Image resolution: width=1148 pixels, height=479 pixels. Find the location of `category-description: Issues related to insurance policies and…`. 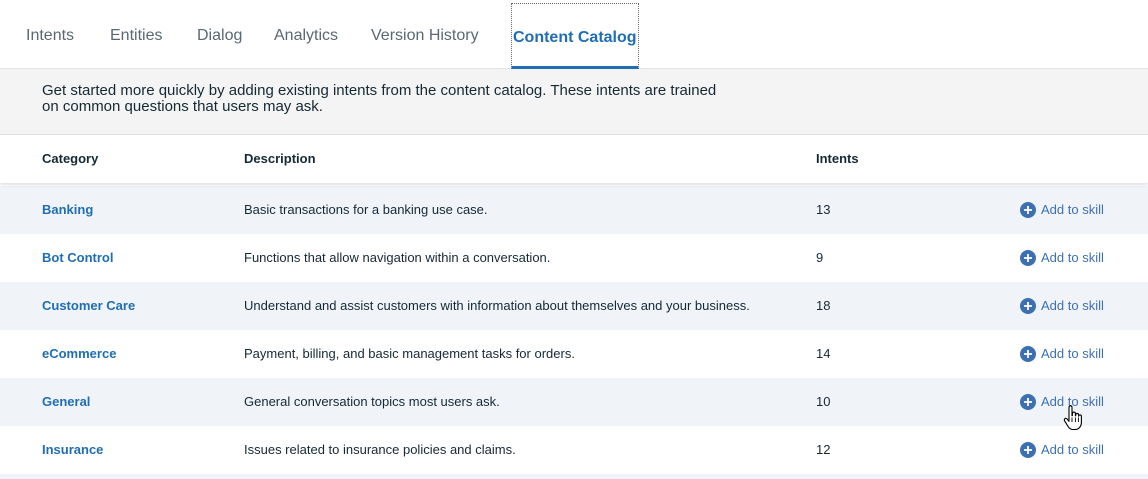

category-description: Issues related to insurance policies and… is located at coordinates (380, 449).